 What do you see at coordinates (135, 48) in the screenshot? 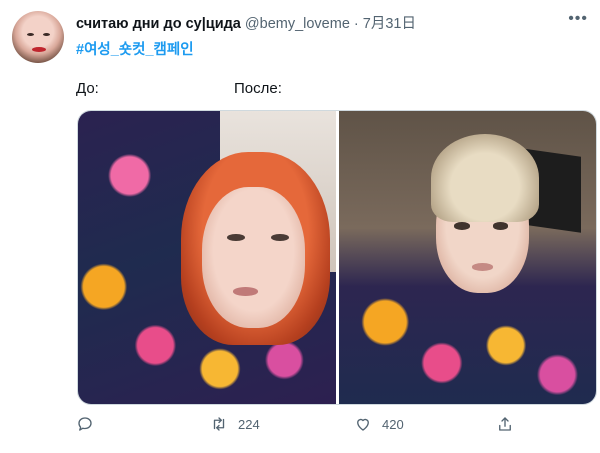
I see `hashtag-link: #여성_숏컷_캠페인` at bounding box center [135, 48].